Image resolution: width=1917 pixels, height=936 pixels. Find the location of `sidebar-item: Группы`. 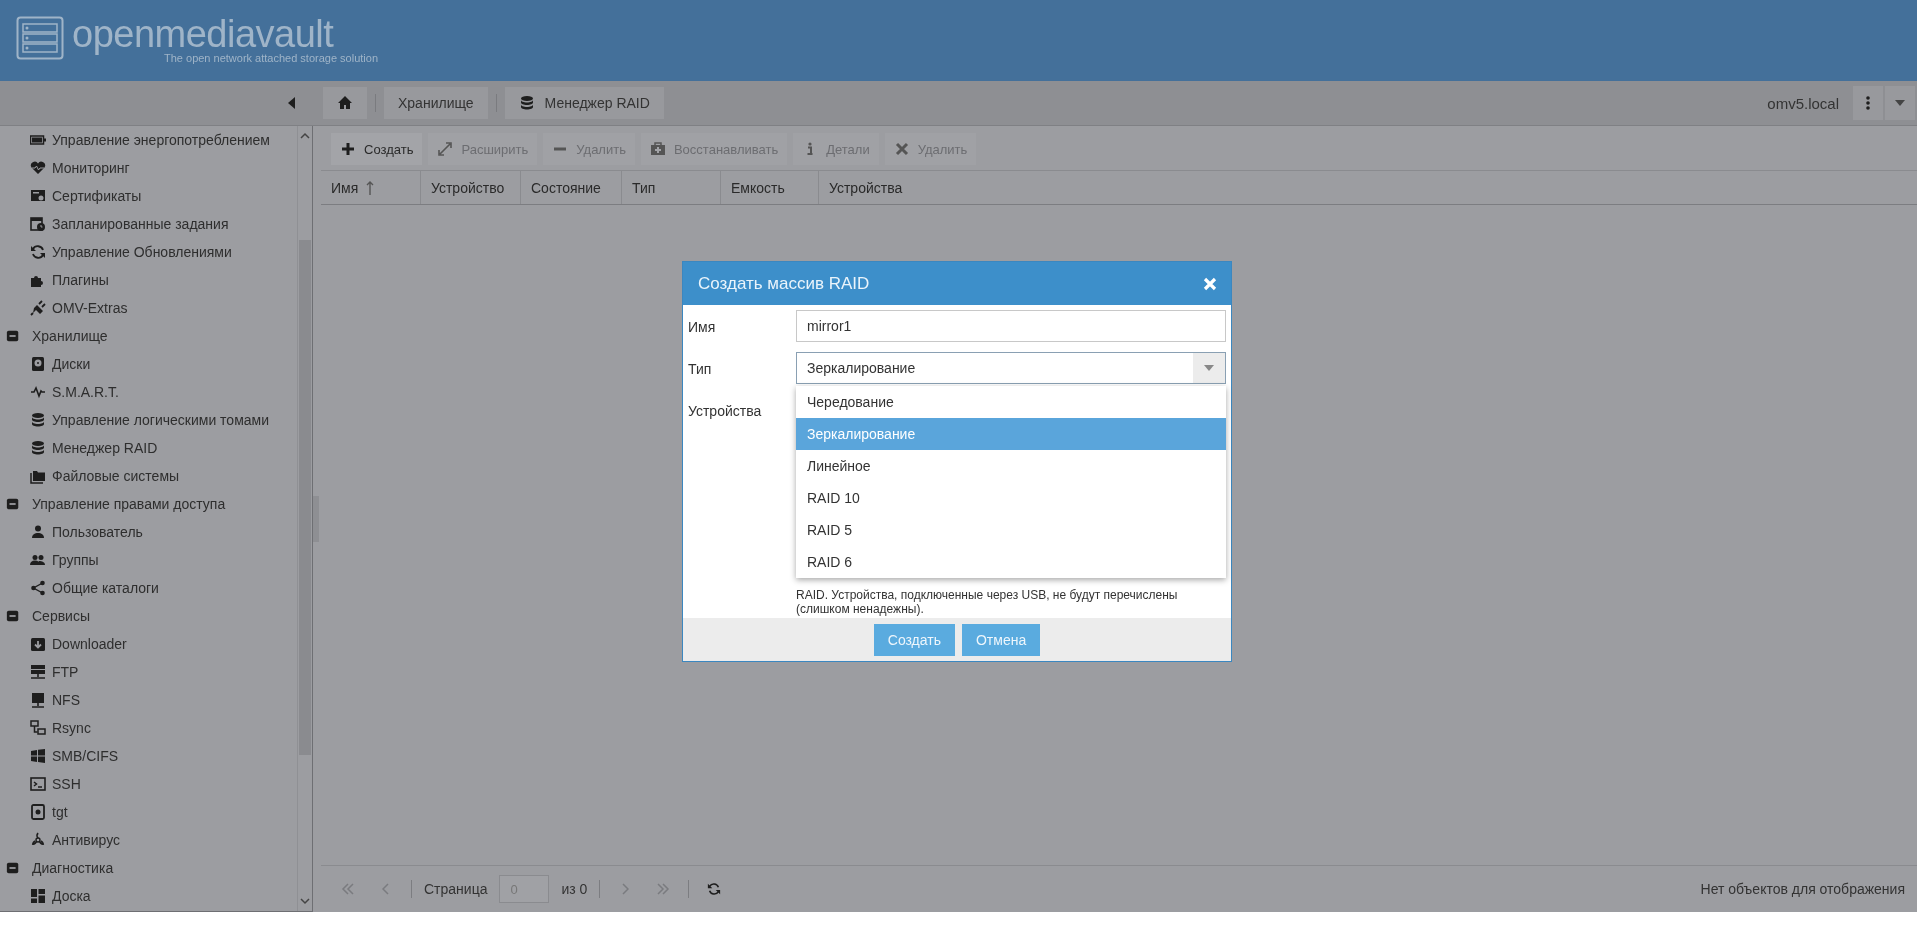

sidebar-item: Группы is located at coordinates (148, 560).